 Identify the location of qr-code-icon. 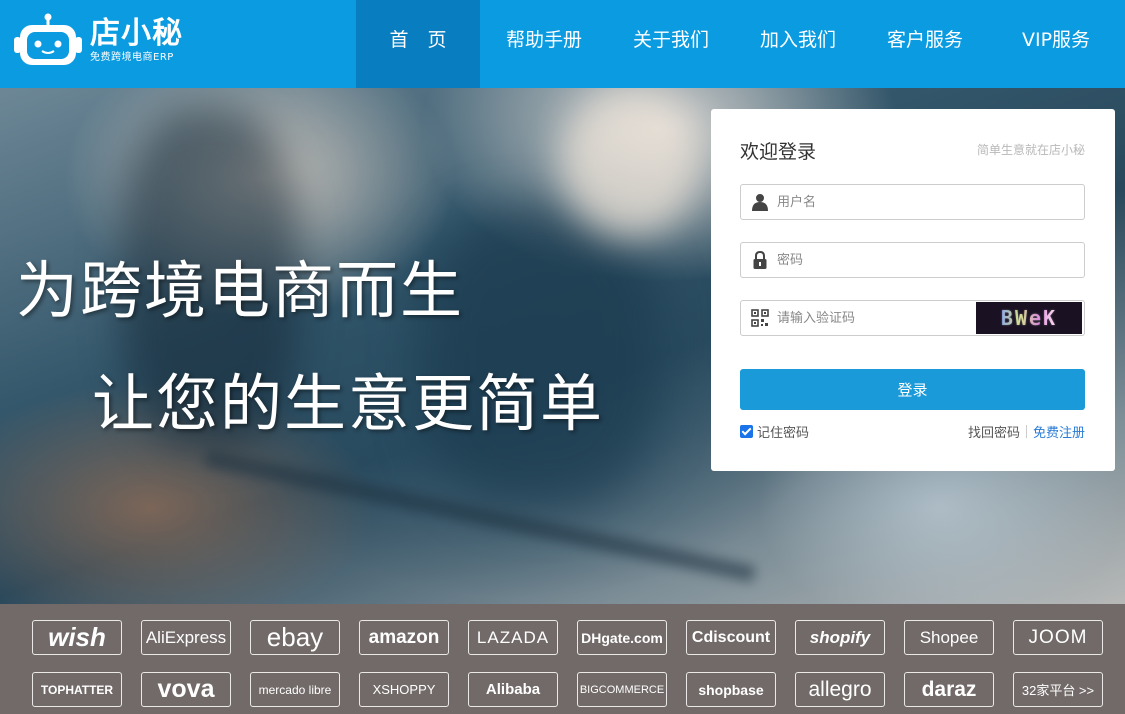
(760, 318).